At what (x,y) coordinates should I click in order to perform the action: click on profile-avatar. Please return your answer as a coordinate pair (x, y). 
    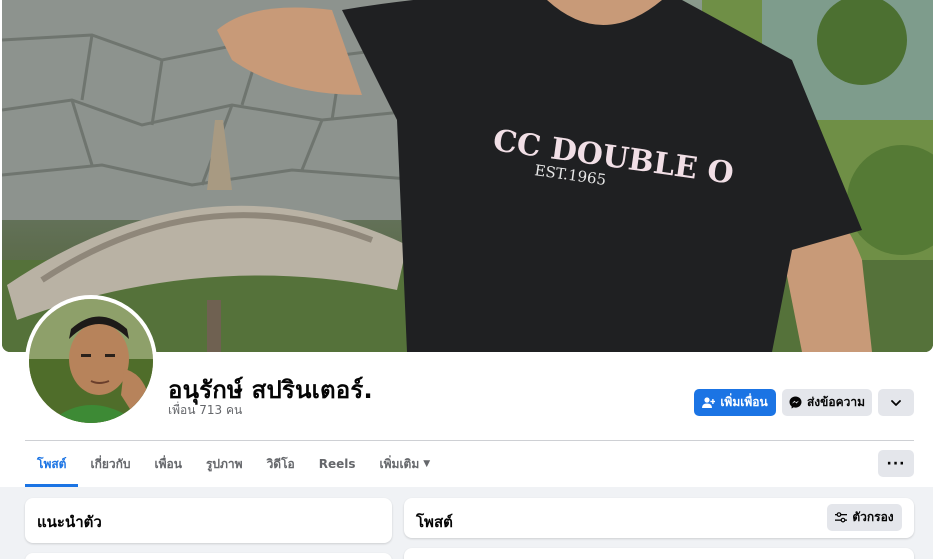
    Looking at the image, I should click on (91, 361).